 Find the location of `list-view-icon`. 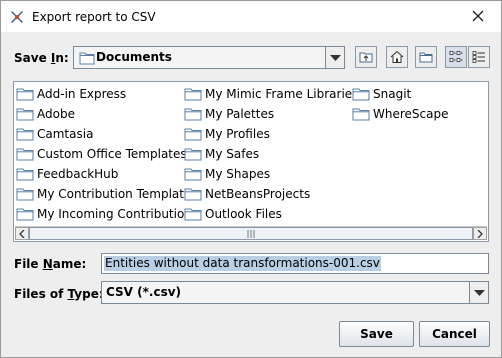

list-view-icon is located at coordinates (456, 56).